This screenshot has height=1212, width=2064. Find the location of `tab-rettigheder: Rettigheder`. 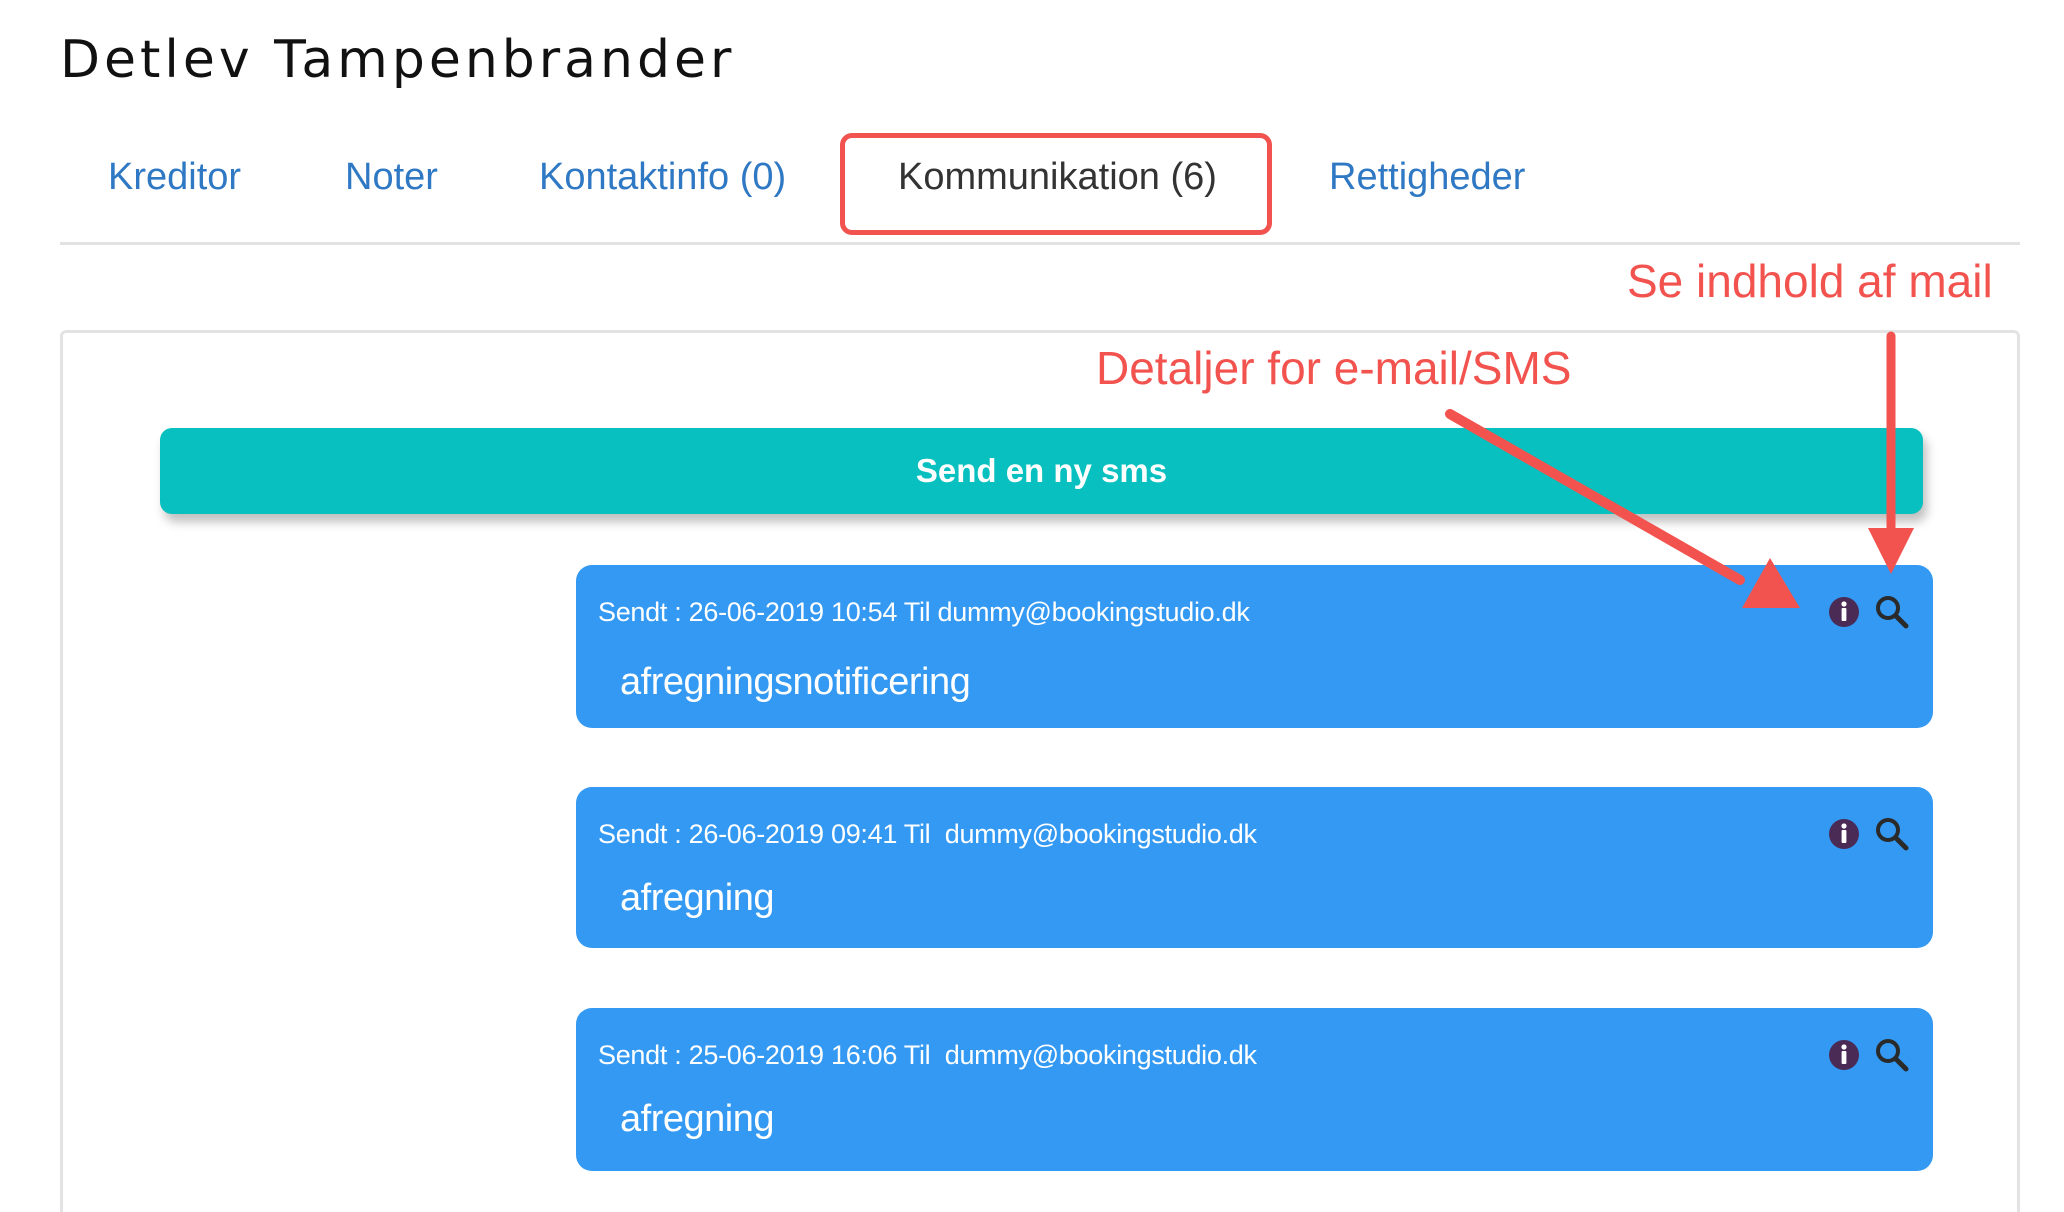

tab-rettigheder: Rettigheder is located at coordinates (1427, 177).